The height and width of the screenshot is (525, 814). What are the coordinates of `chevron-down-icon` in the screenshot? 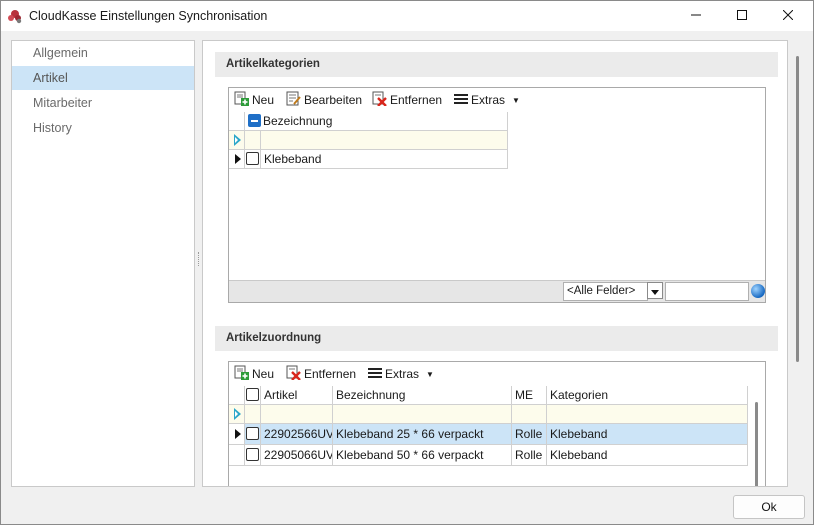 It's located at (655, 291).